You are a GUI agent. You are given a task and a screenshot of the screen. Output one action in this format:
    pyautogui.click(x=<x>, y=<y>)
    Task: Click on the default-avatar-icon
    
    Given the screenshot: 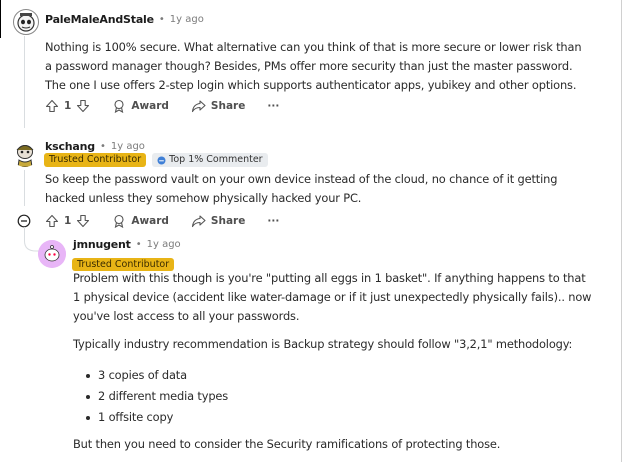 What is the action you would take?
    pyautogui.click(x=52, y=254)
    